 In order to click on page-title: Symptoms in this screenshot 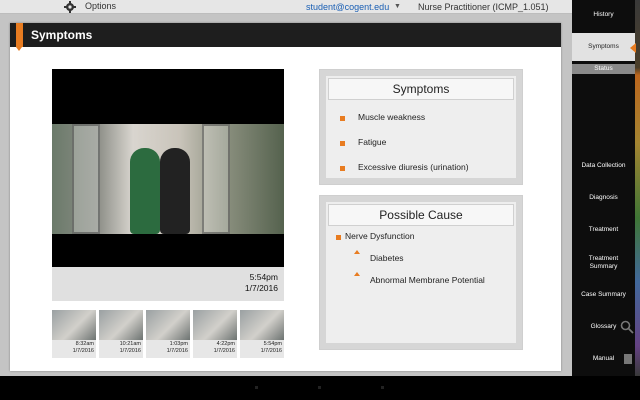, I will do `click(62, 35)`.